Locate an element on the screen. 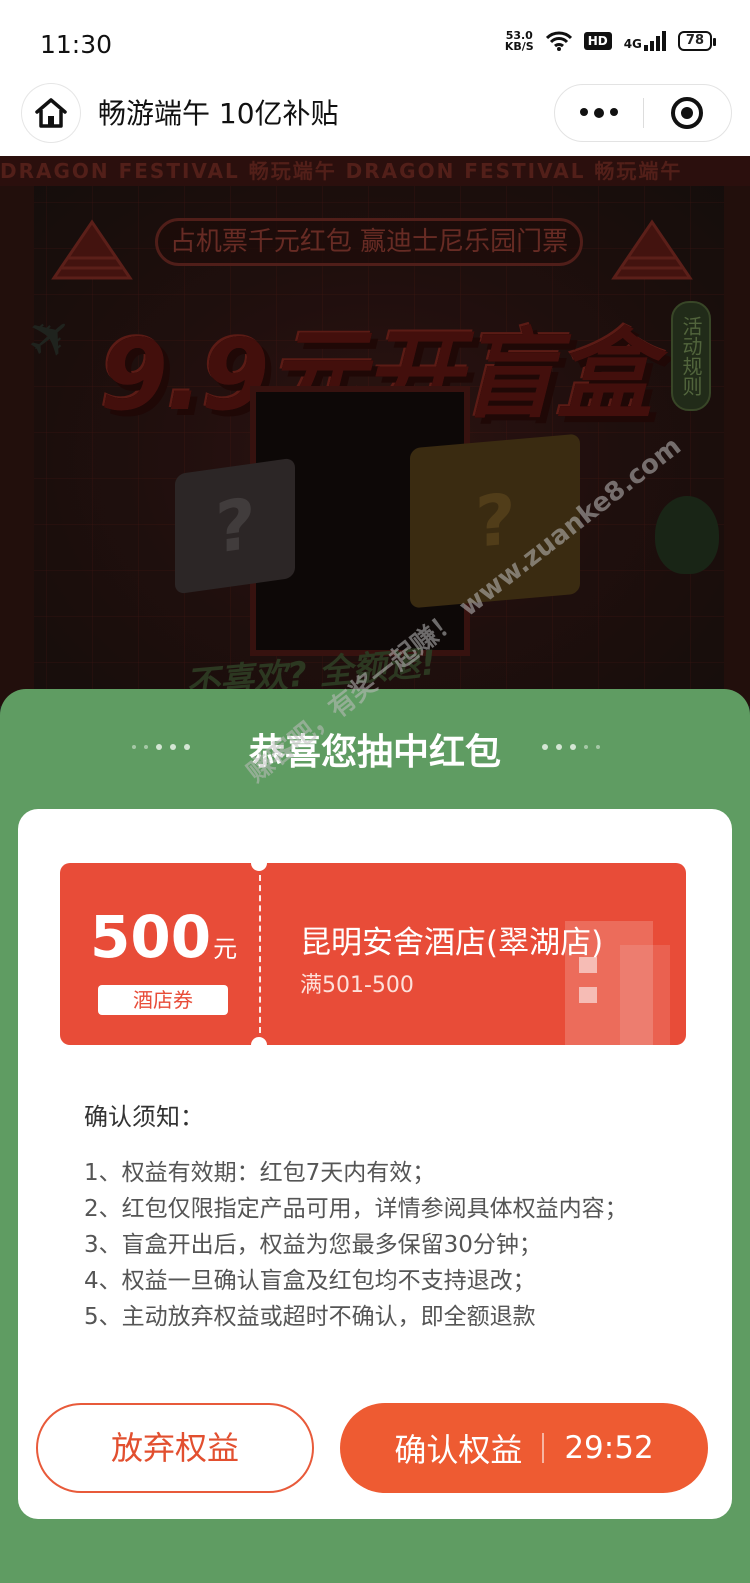  close-mini-program-button is located at coordinates (688, 113).